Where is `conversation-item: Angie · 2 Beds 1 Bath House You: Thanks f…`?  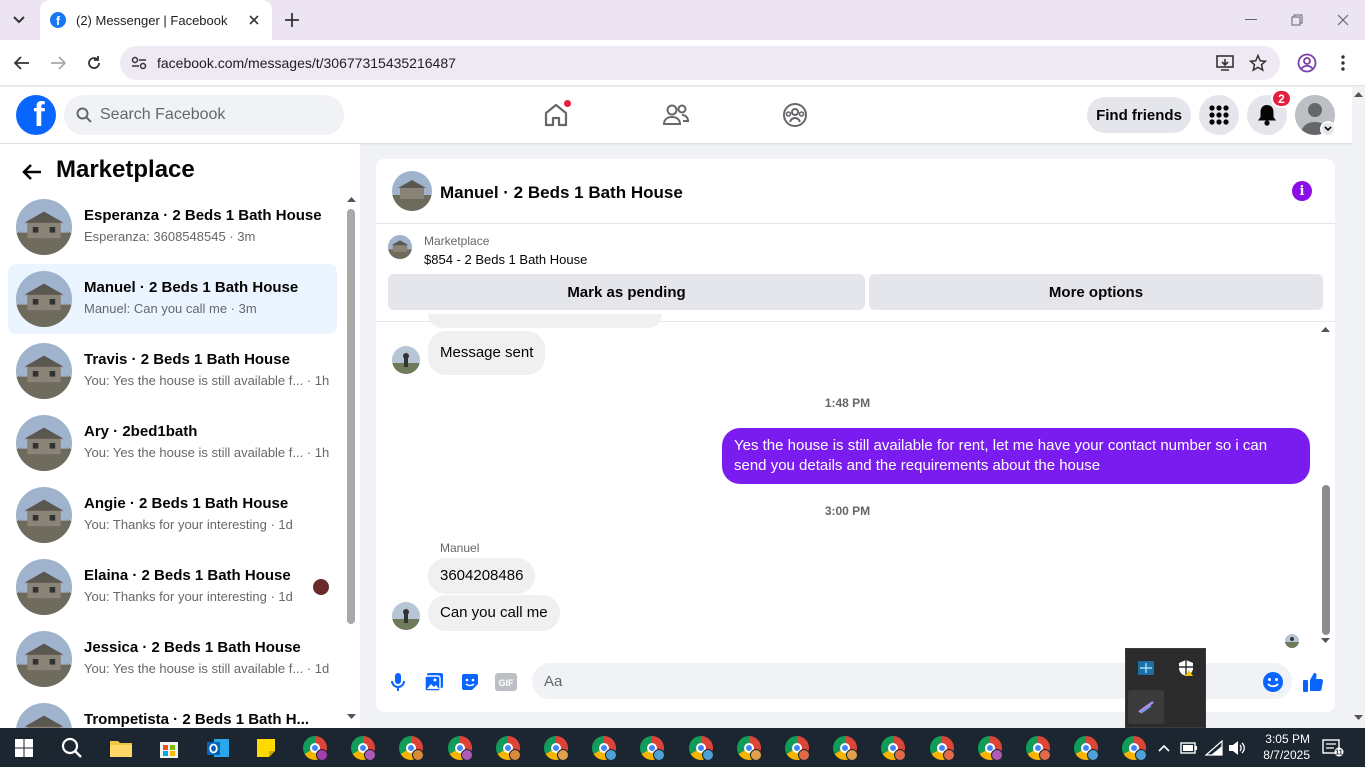
conversation-item: Angie · 2 Beds 1 Bath House You: Thanks f… is located at coordinates (172, 515).